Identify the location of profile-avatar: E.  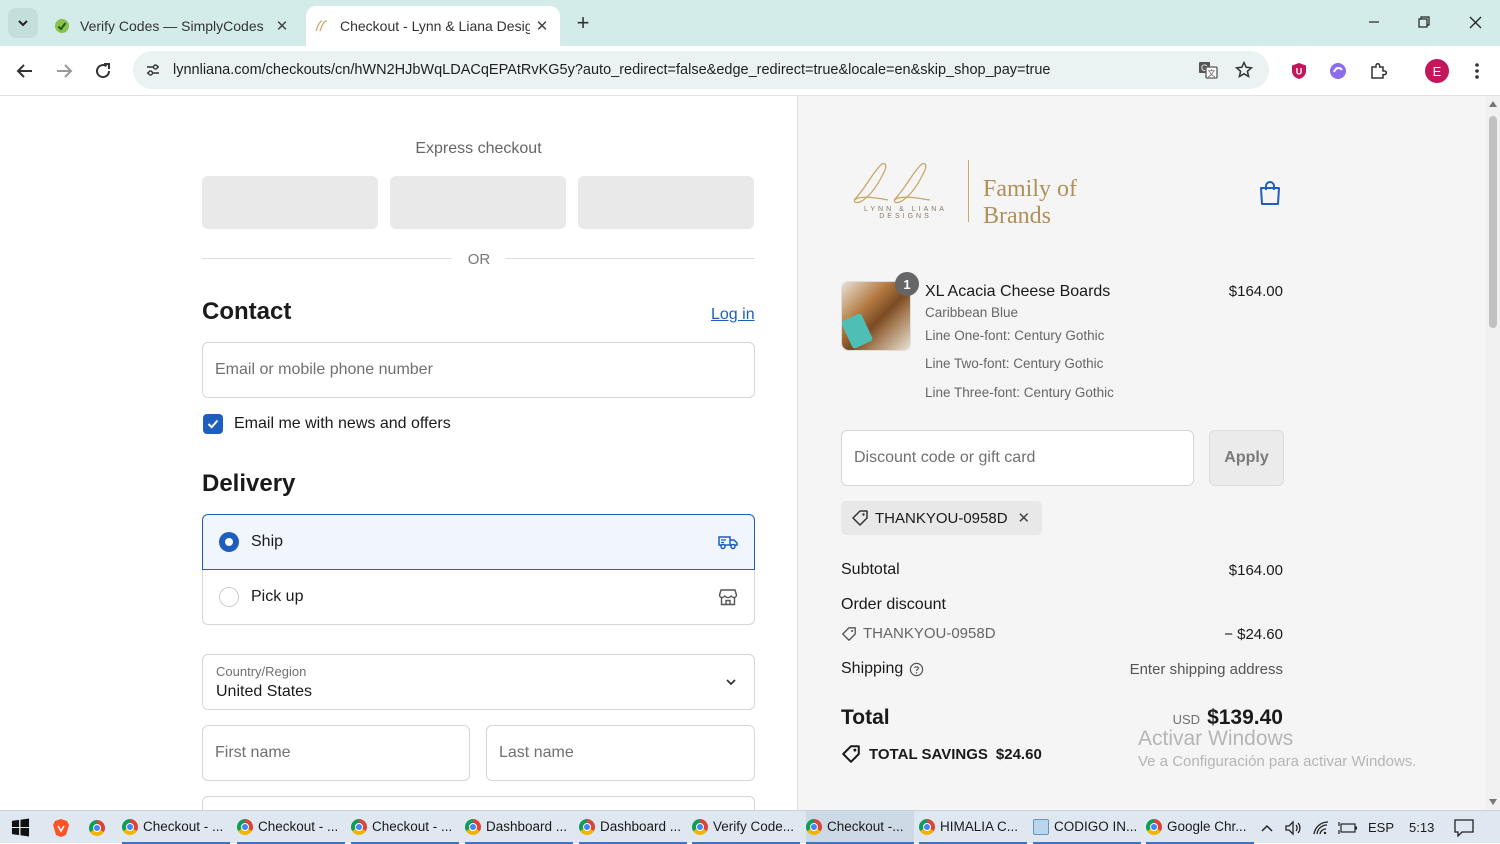
(1437, 71).